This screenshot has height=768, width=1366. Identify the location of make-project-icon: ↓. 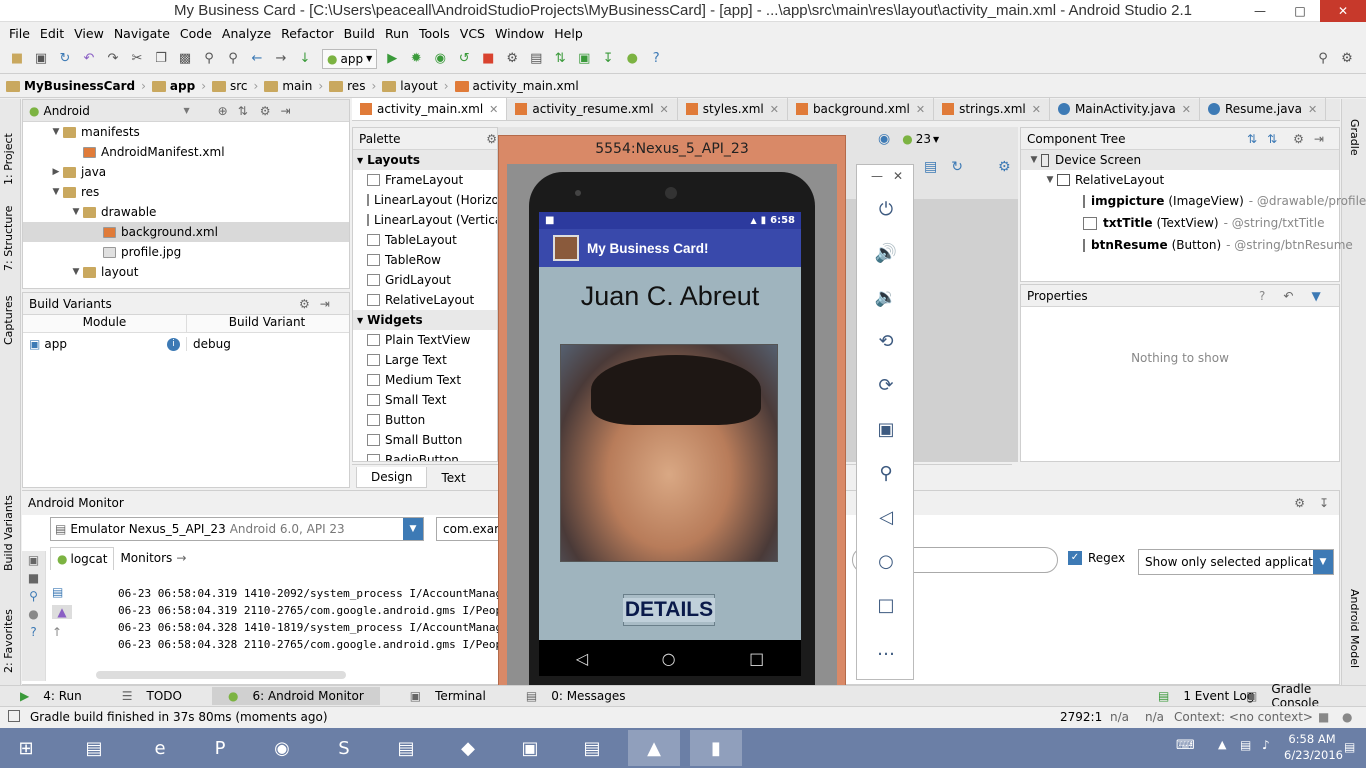
(305, 59).